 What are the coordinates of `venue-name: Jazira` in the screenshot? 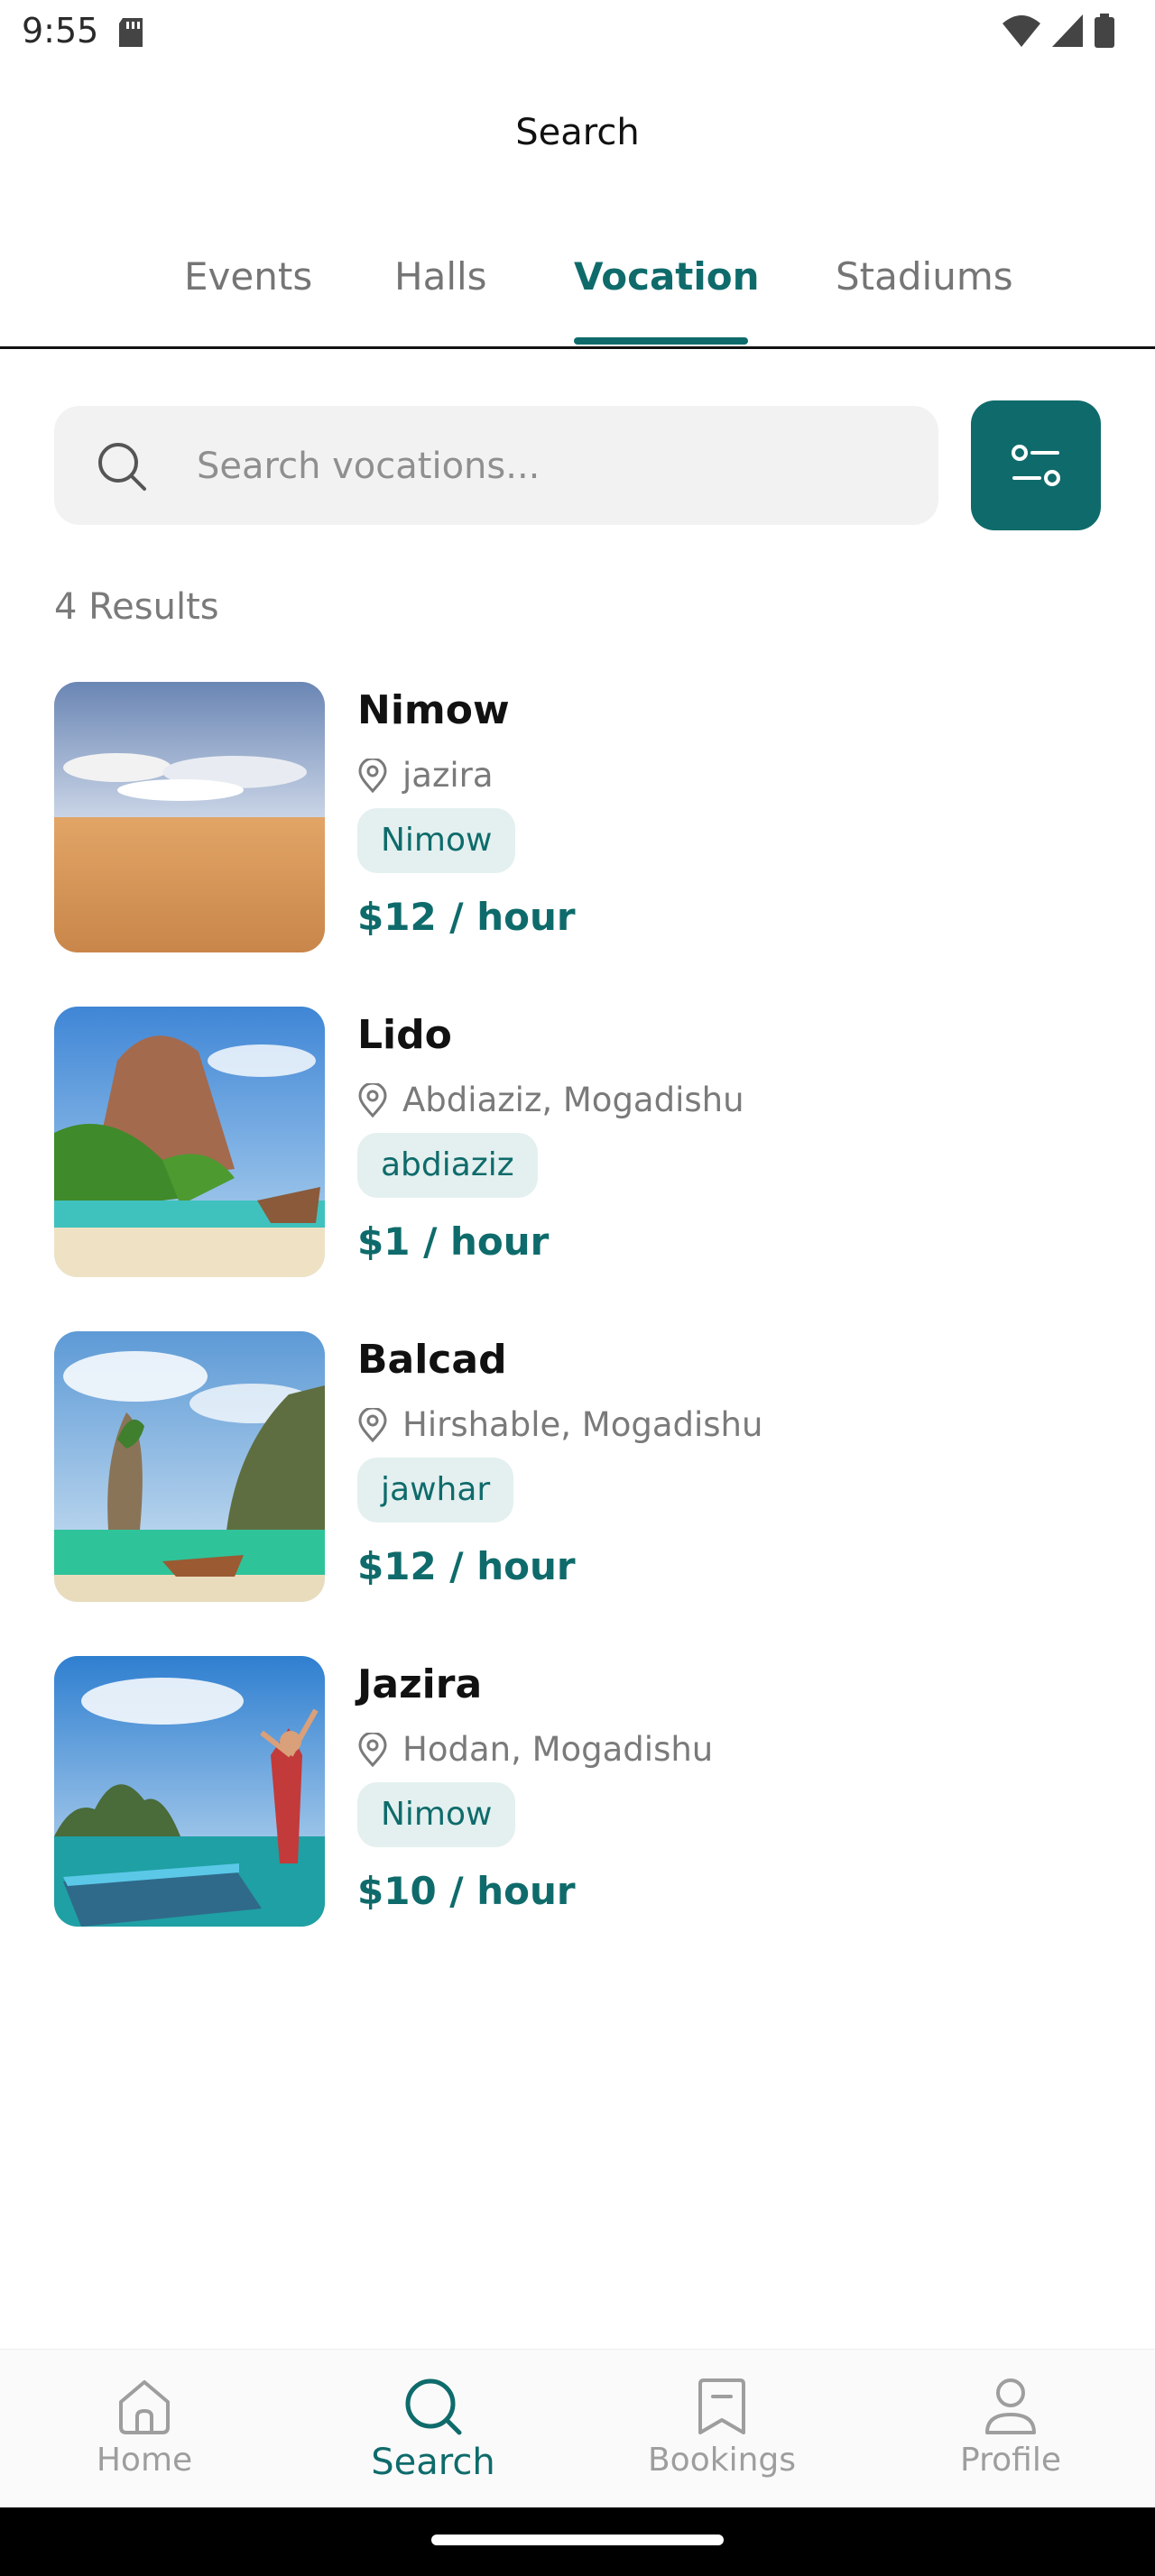 It's located at (420, 1684).